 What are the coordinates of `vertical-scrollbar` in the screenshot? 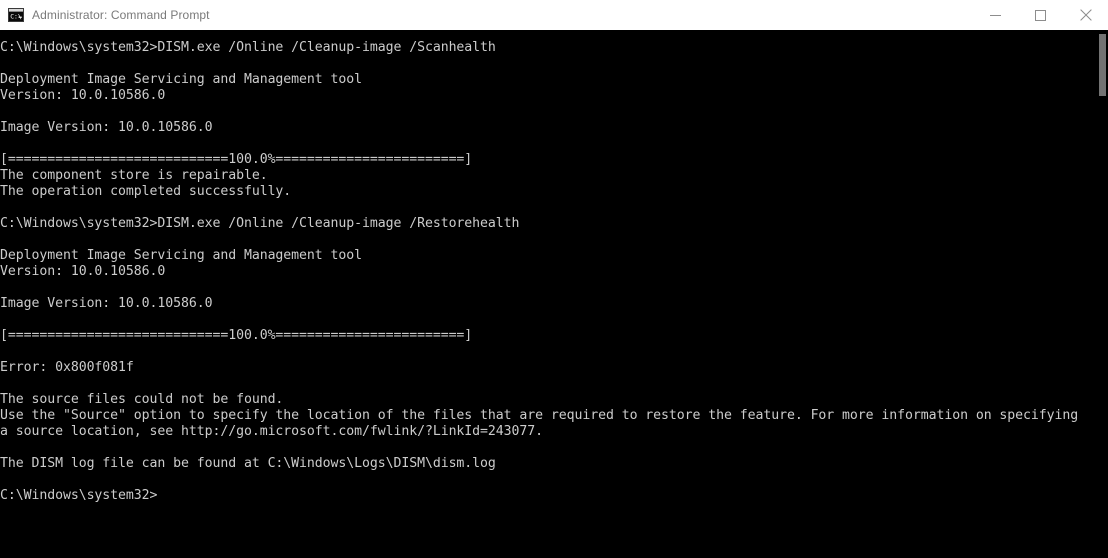 It's located at (1102, 294).